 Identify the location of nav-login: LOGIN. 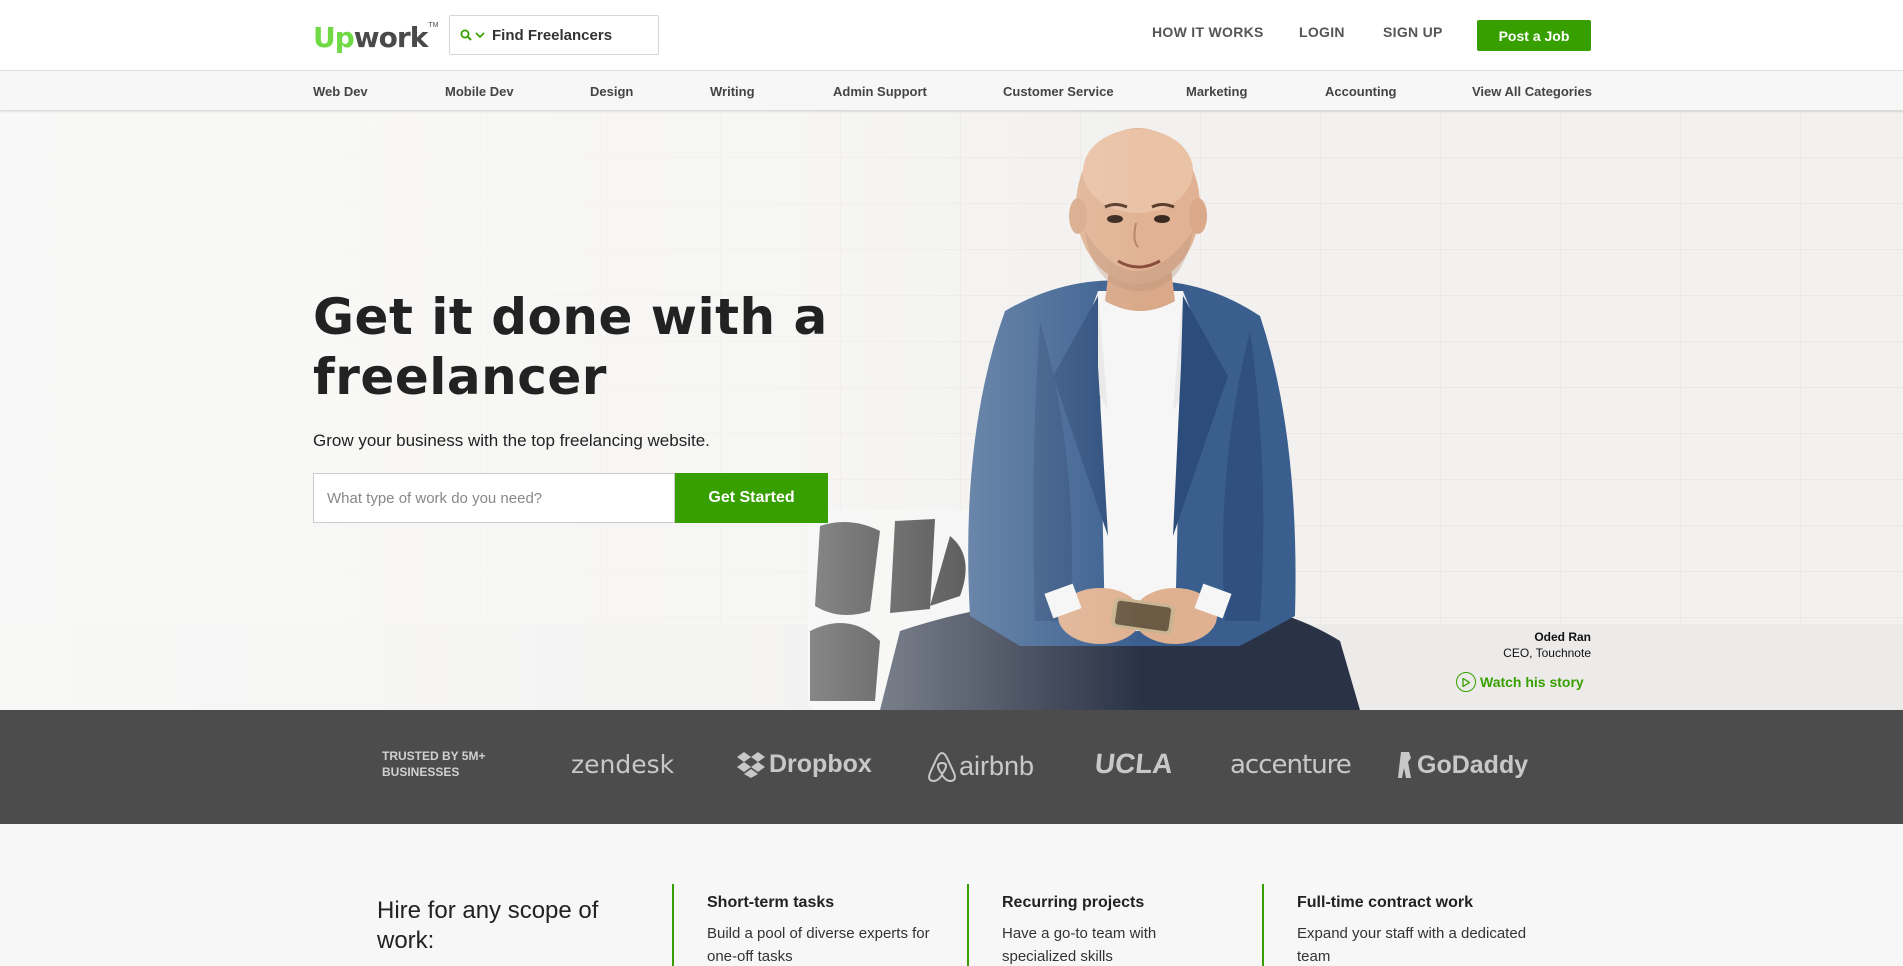
(1322, 32).